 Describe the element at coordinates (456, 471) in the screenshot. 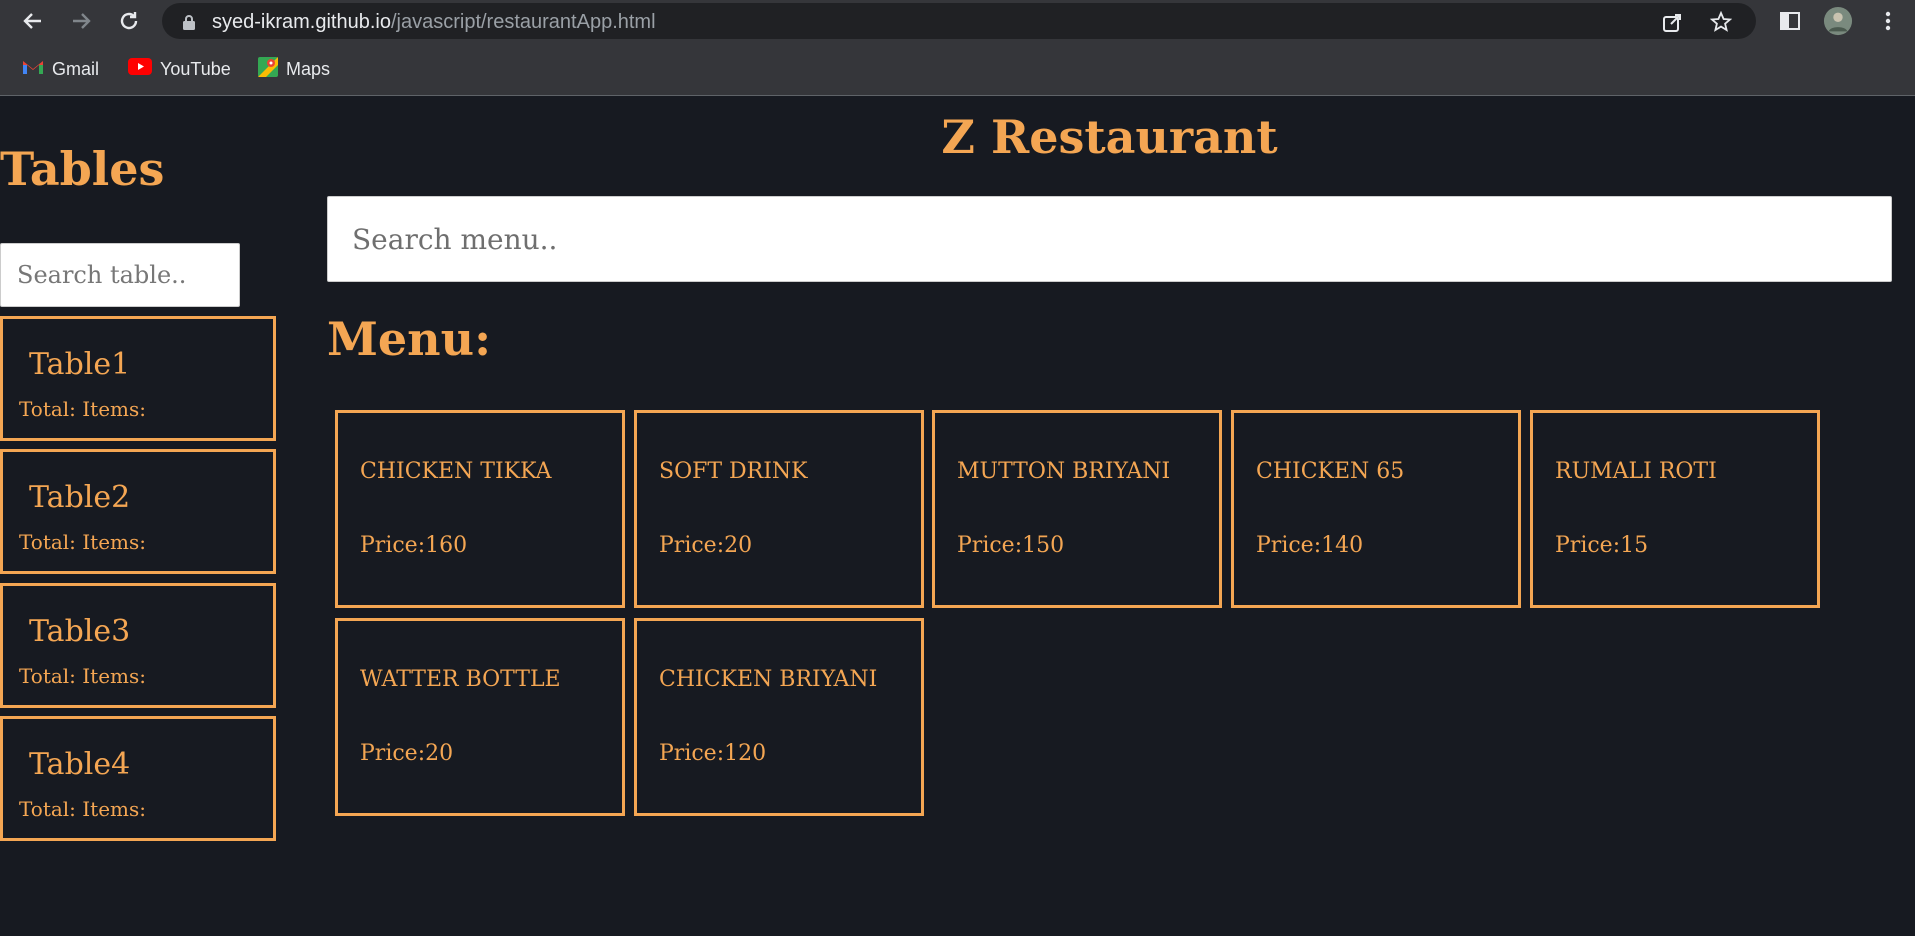

I see `menu-item-name: CHICKEN TIKKA` at that location.